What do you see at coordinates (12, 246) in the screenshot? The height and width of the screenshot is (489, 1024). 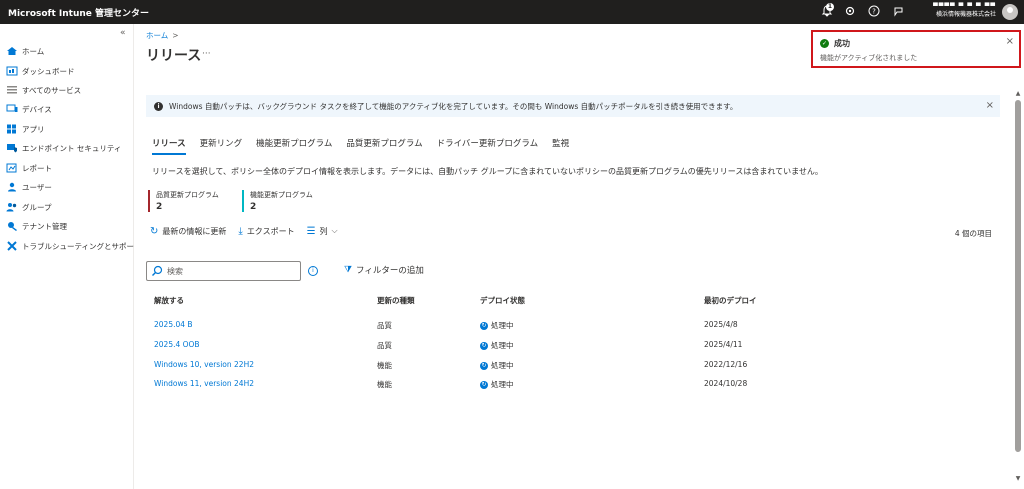 I see `troubleshoot-icon` at bounding box center [12, 246].